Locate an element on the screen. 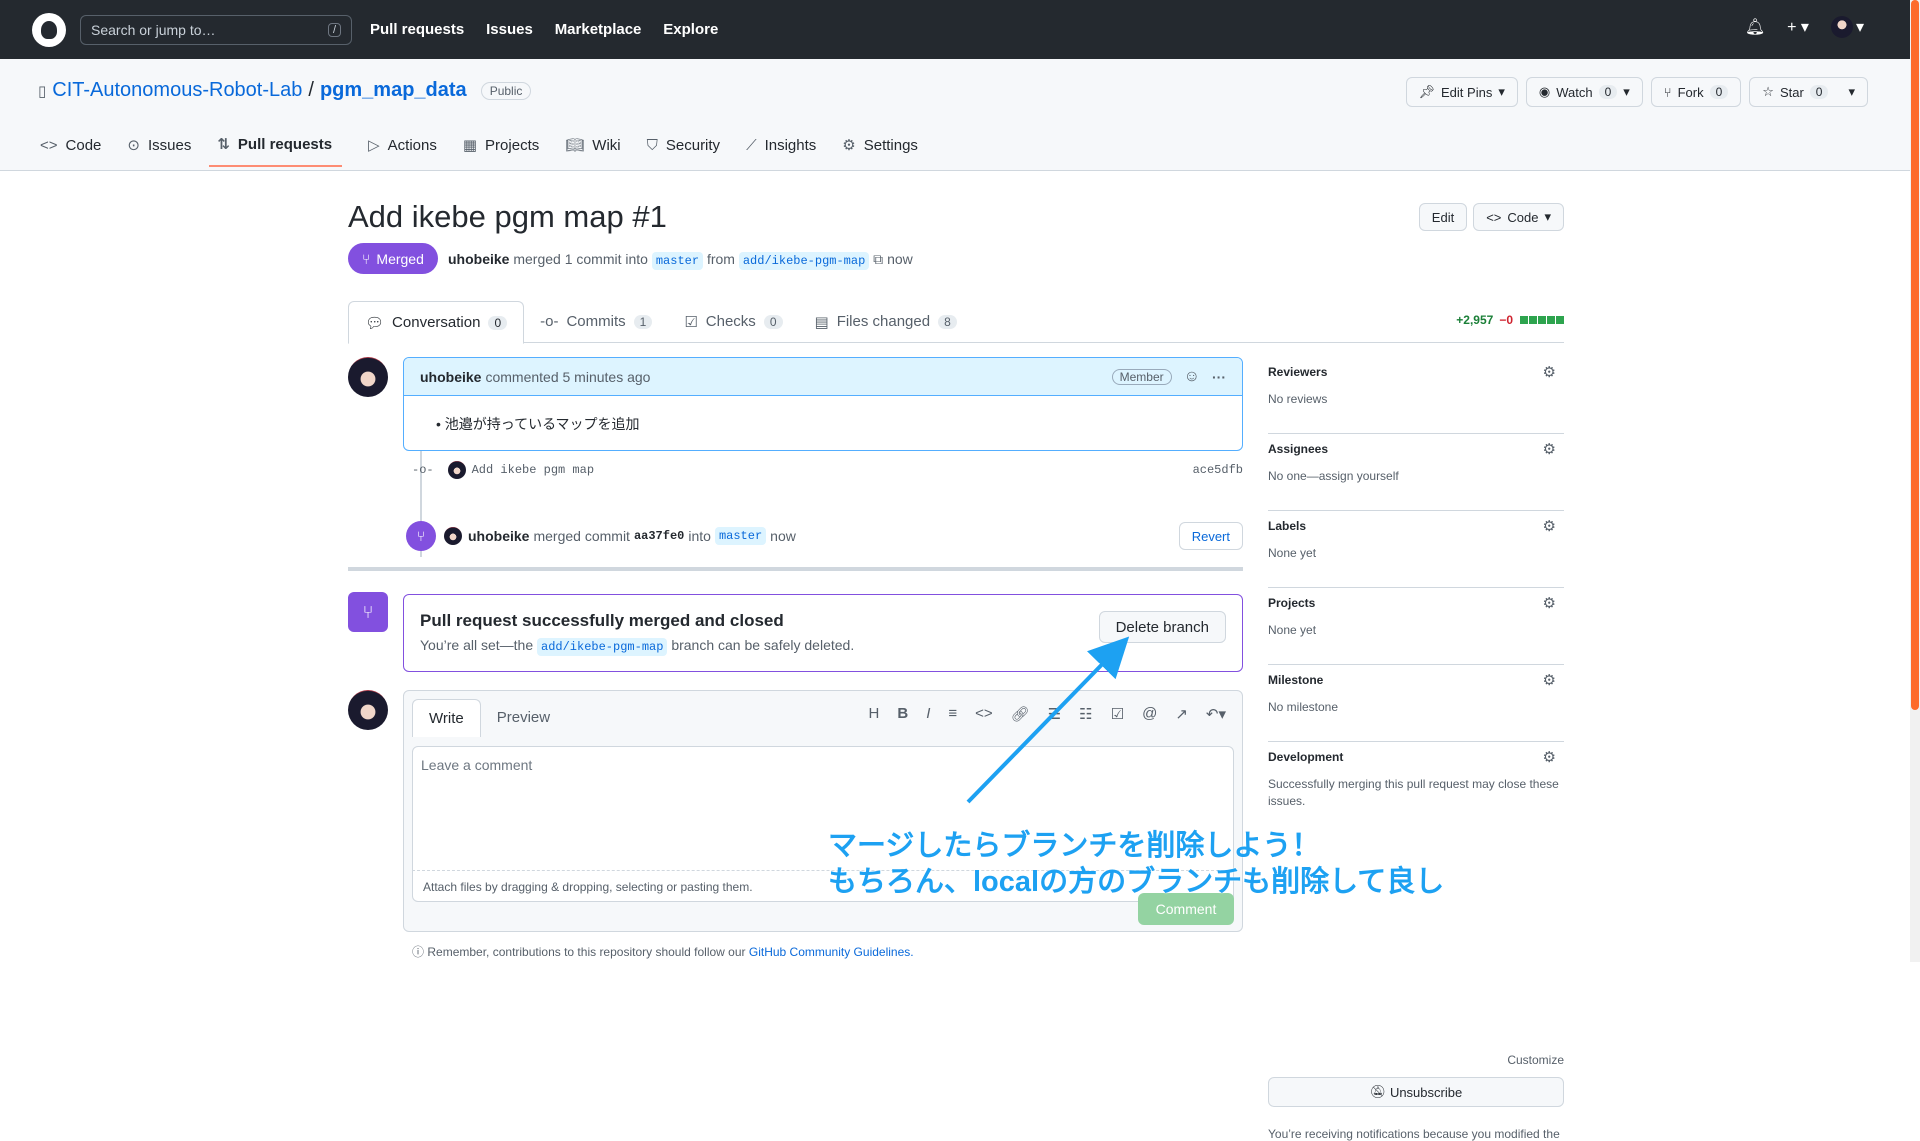 The width and height of the screenshot is (1920, 1141). annotation-line-2: もちろん、localの方のブランチも削除して良し is located at coordinates (1136, 882).